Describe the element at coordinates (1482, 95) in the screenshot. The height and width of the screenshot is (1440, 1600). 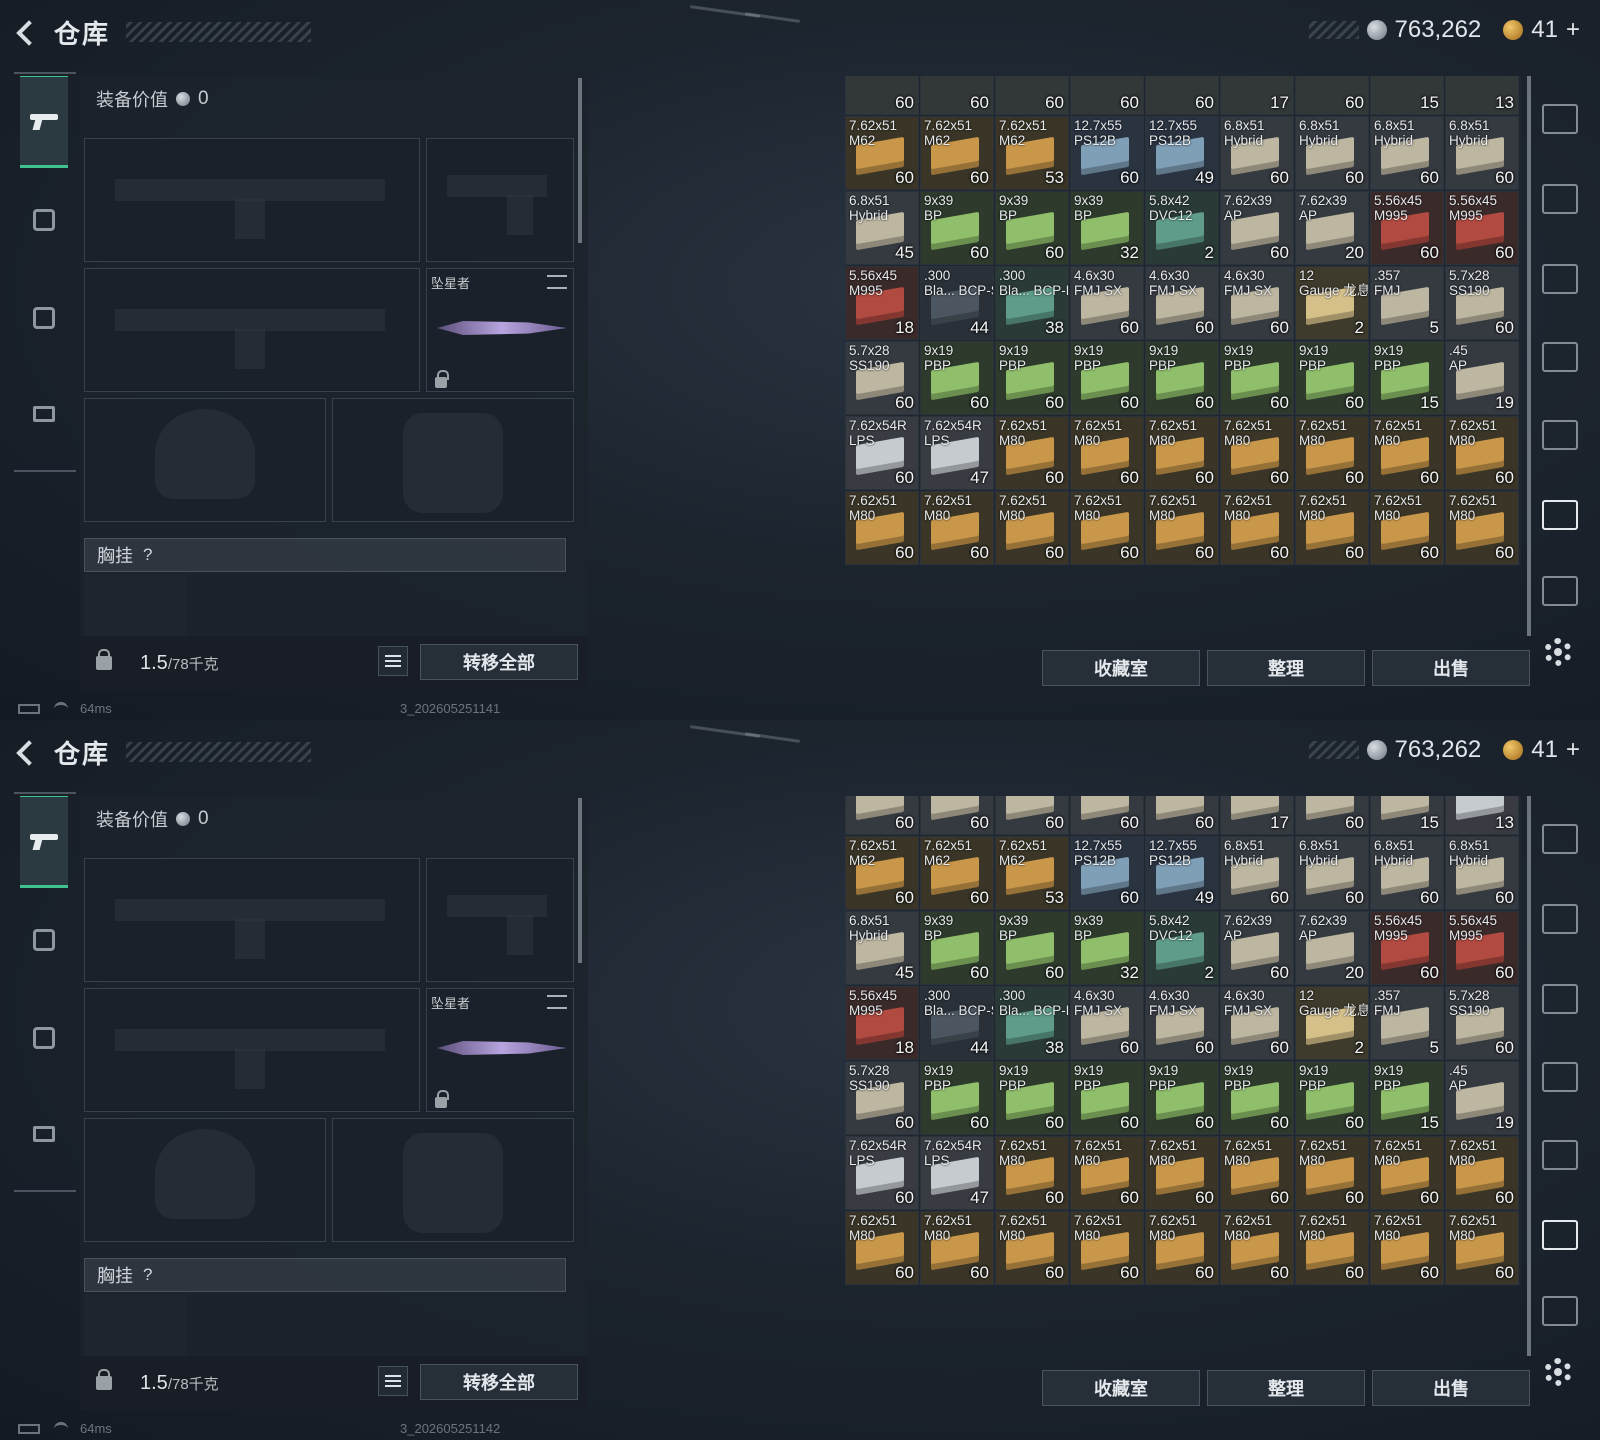
I see `inventory-cell-partial: 13` at that location.